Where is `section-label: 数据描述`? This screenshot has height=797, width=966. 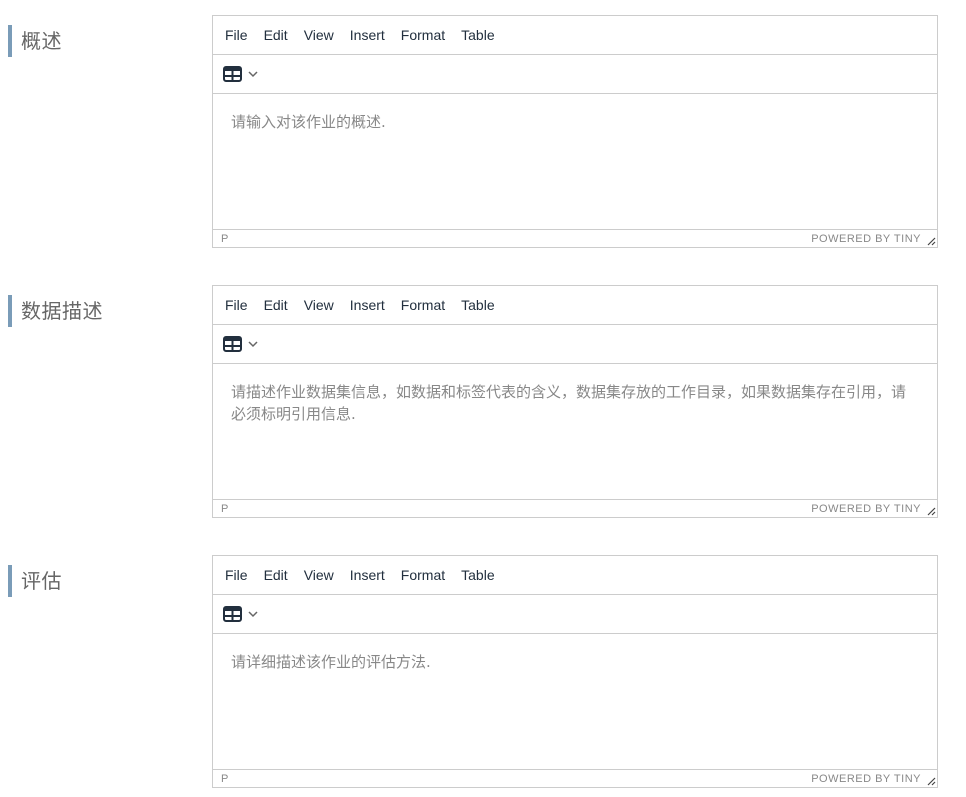 section-label: 数据描述 is located at coordinates (55, 311).